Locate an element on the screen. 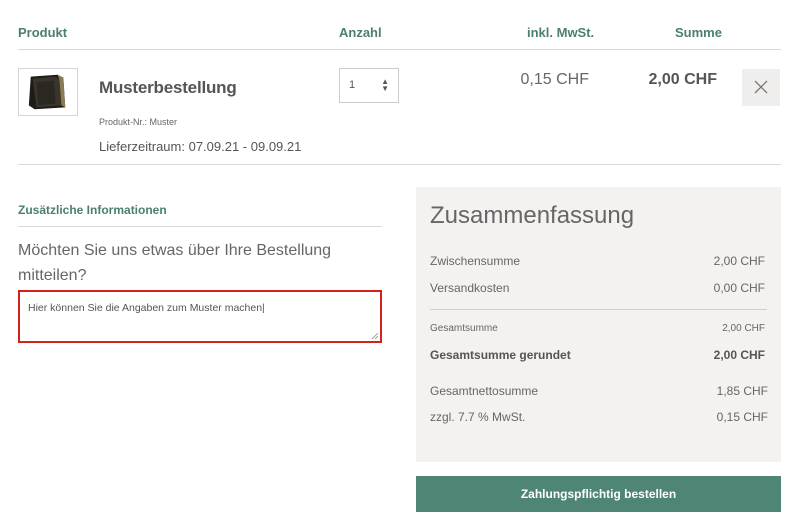  column-header-quantity: Anzahl is located at coordinates (360, 32).